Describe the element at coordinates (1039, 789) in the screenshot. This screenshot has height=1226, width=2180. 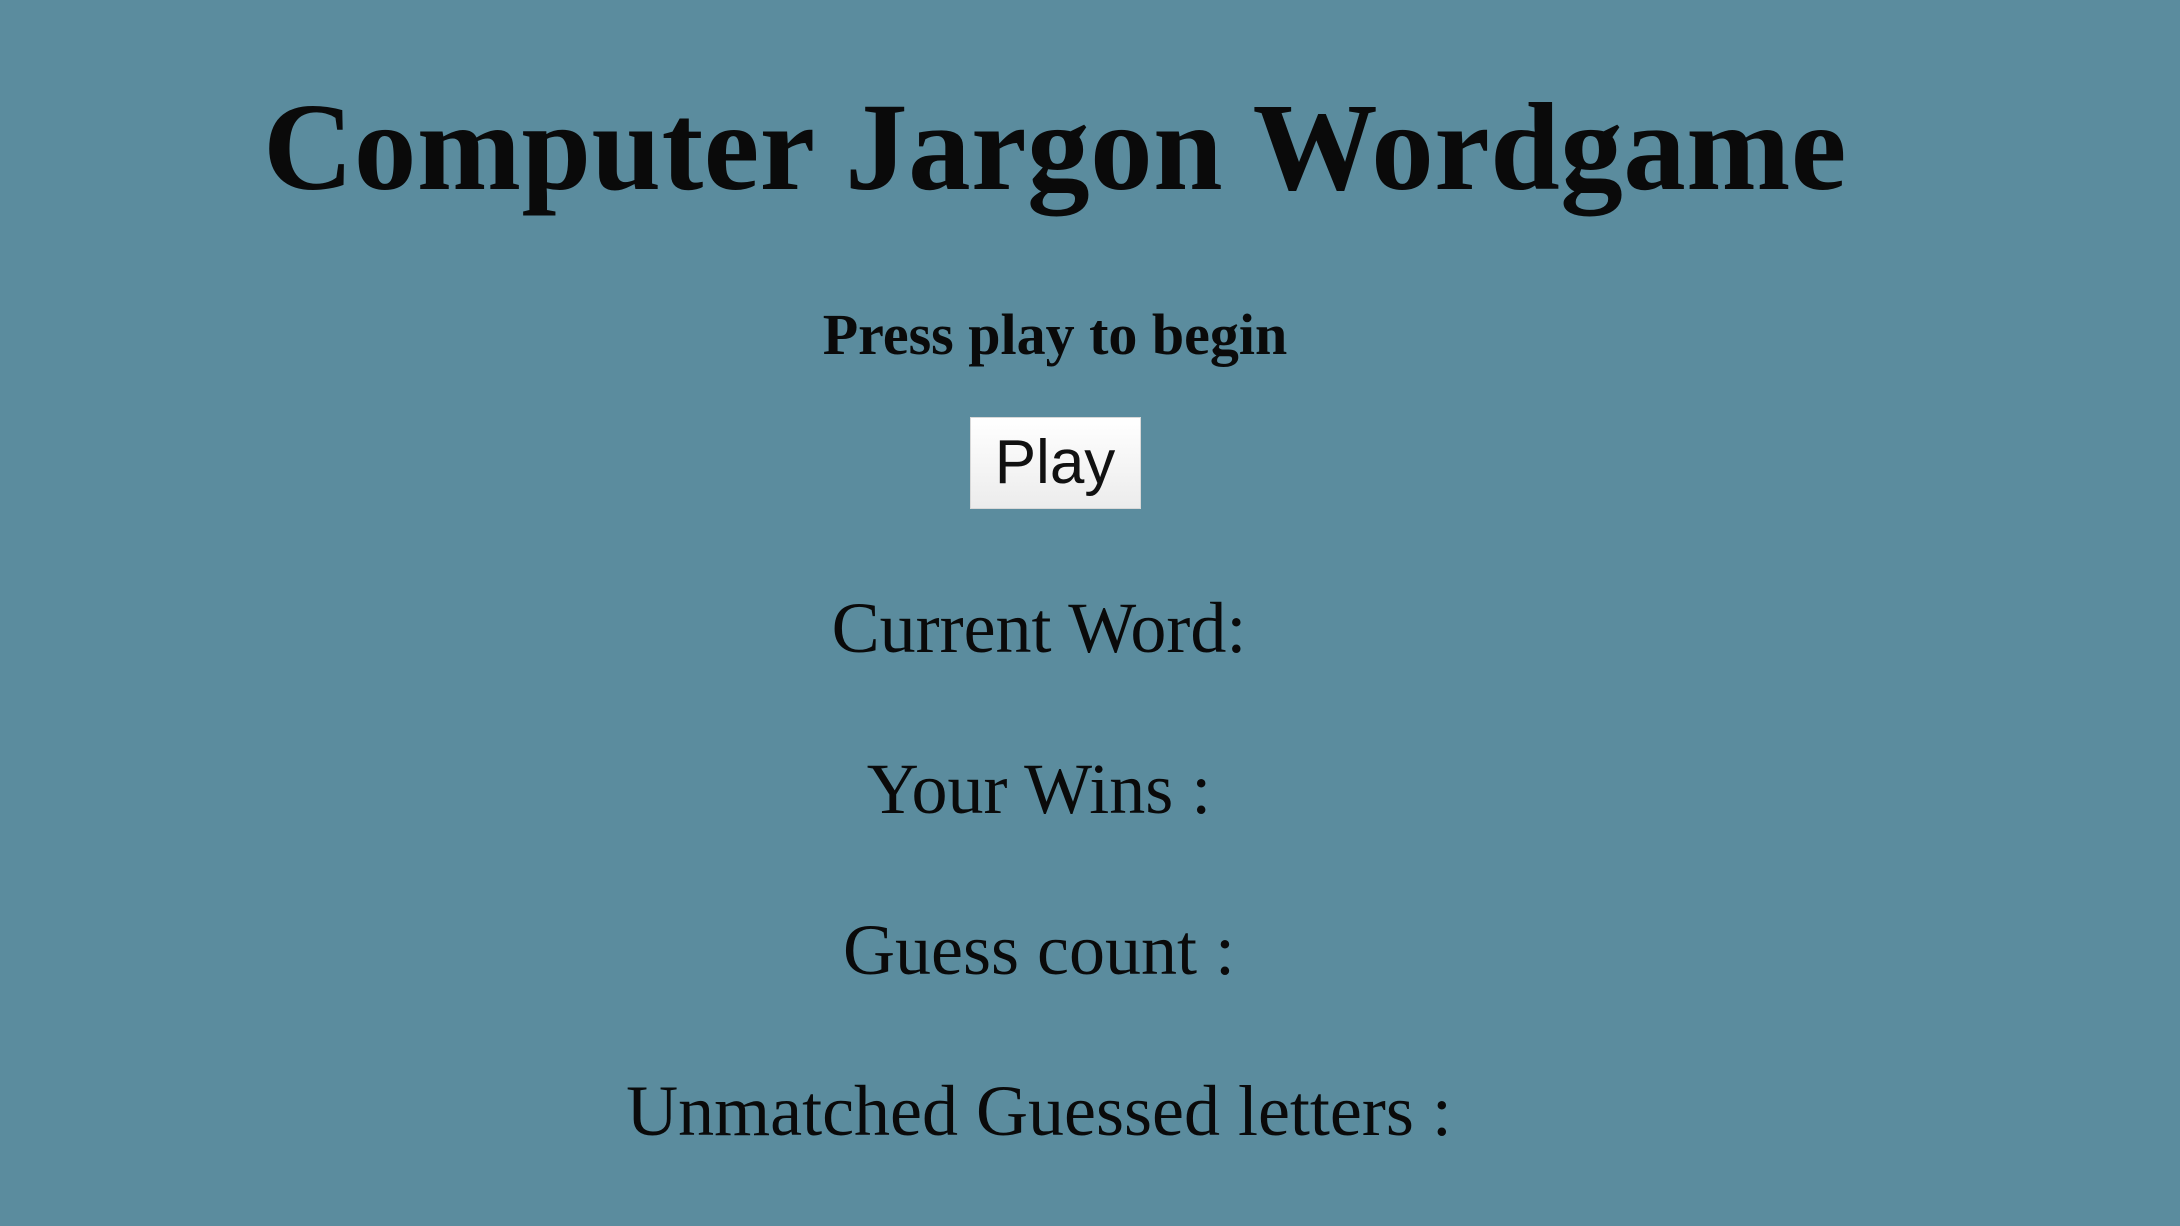
I see `wins-label: Your Wins :` at that location.